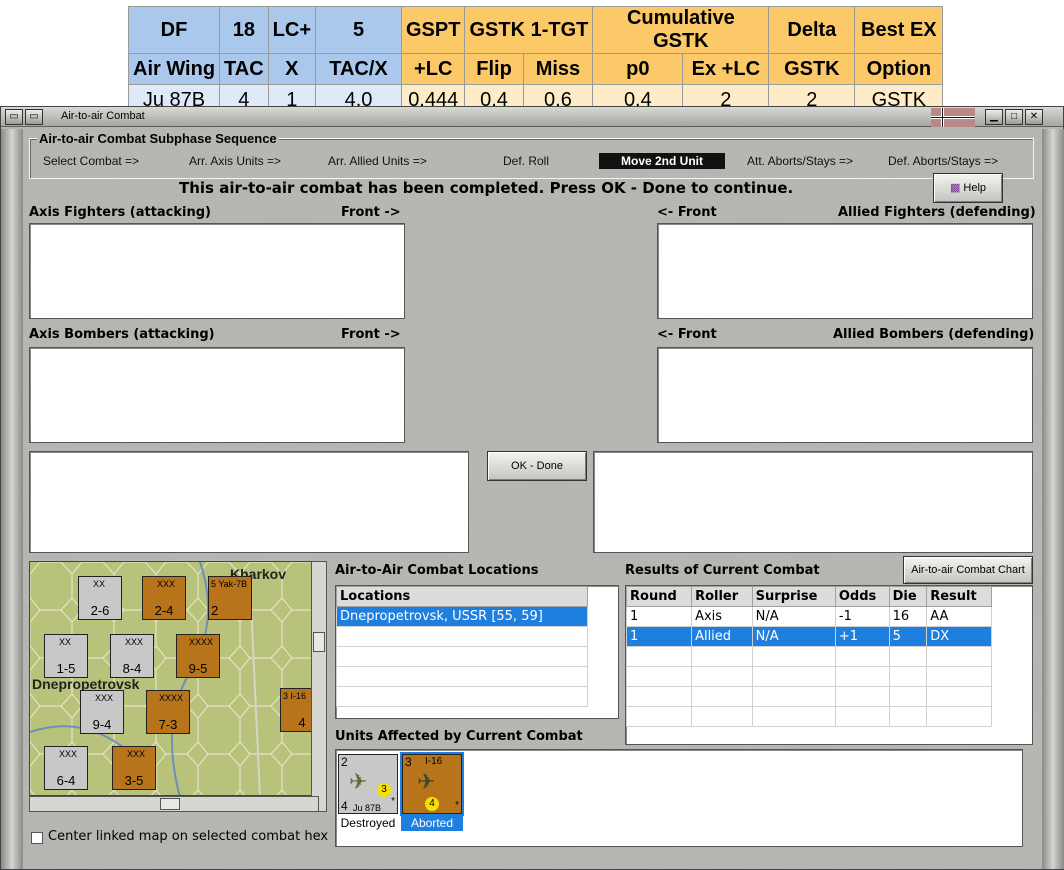  What do you see at coordinates (462, 616) in the screenshot?
I see `location-row: Dnepropetrovsk, USSR [55, 59]` at bounding box center [462, 616].